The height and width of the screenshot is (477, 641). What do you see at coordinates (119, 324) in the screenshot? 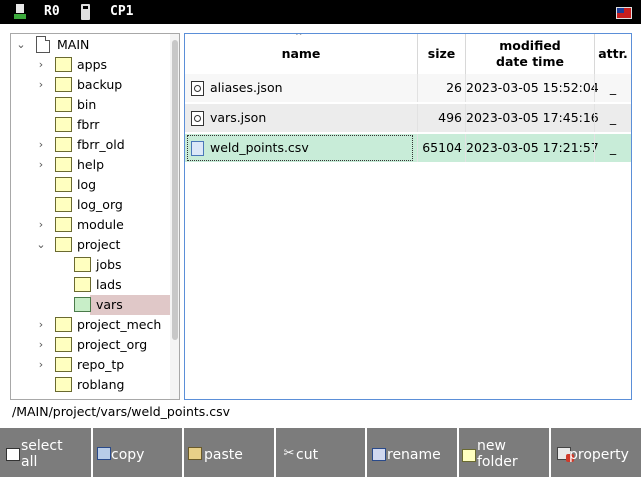
I see `tree-item-label: project_mech` at bounding box center [119, 324].